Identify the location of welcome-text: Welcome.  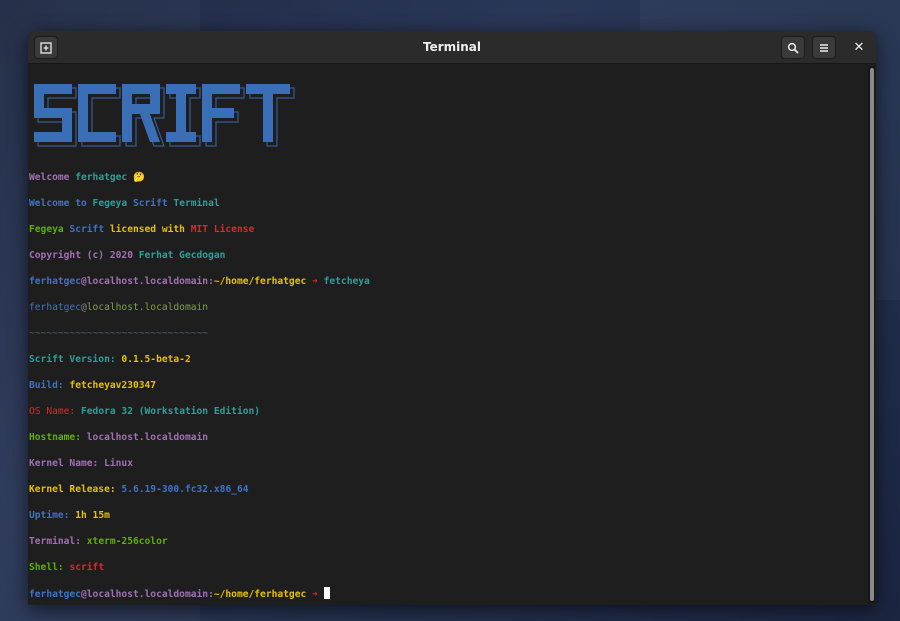
(49, 177).